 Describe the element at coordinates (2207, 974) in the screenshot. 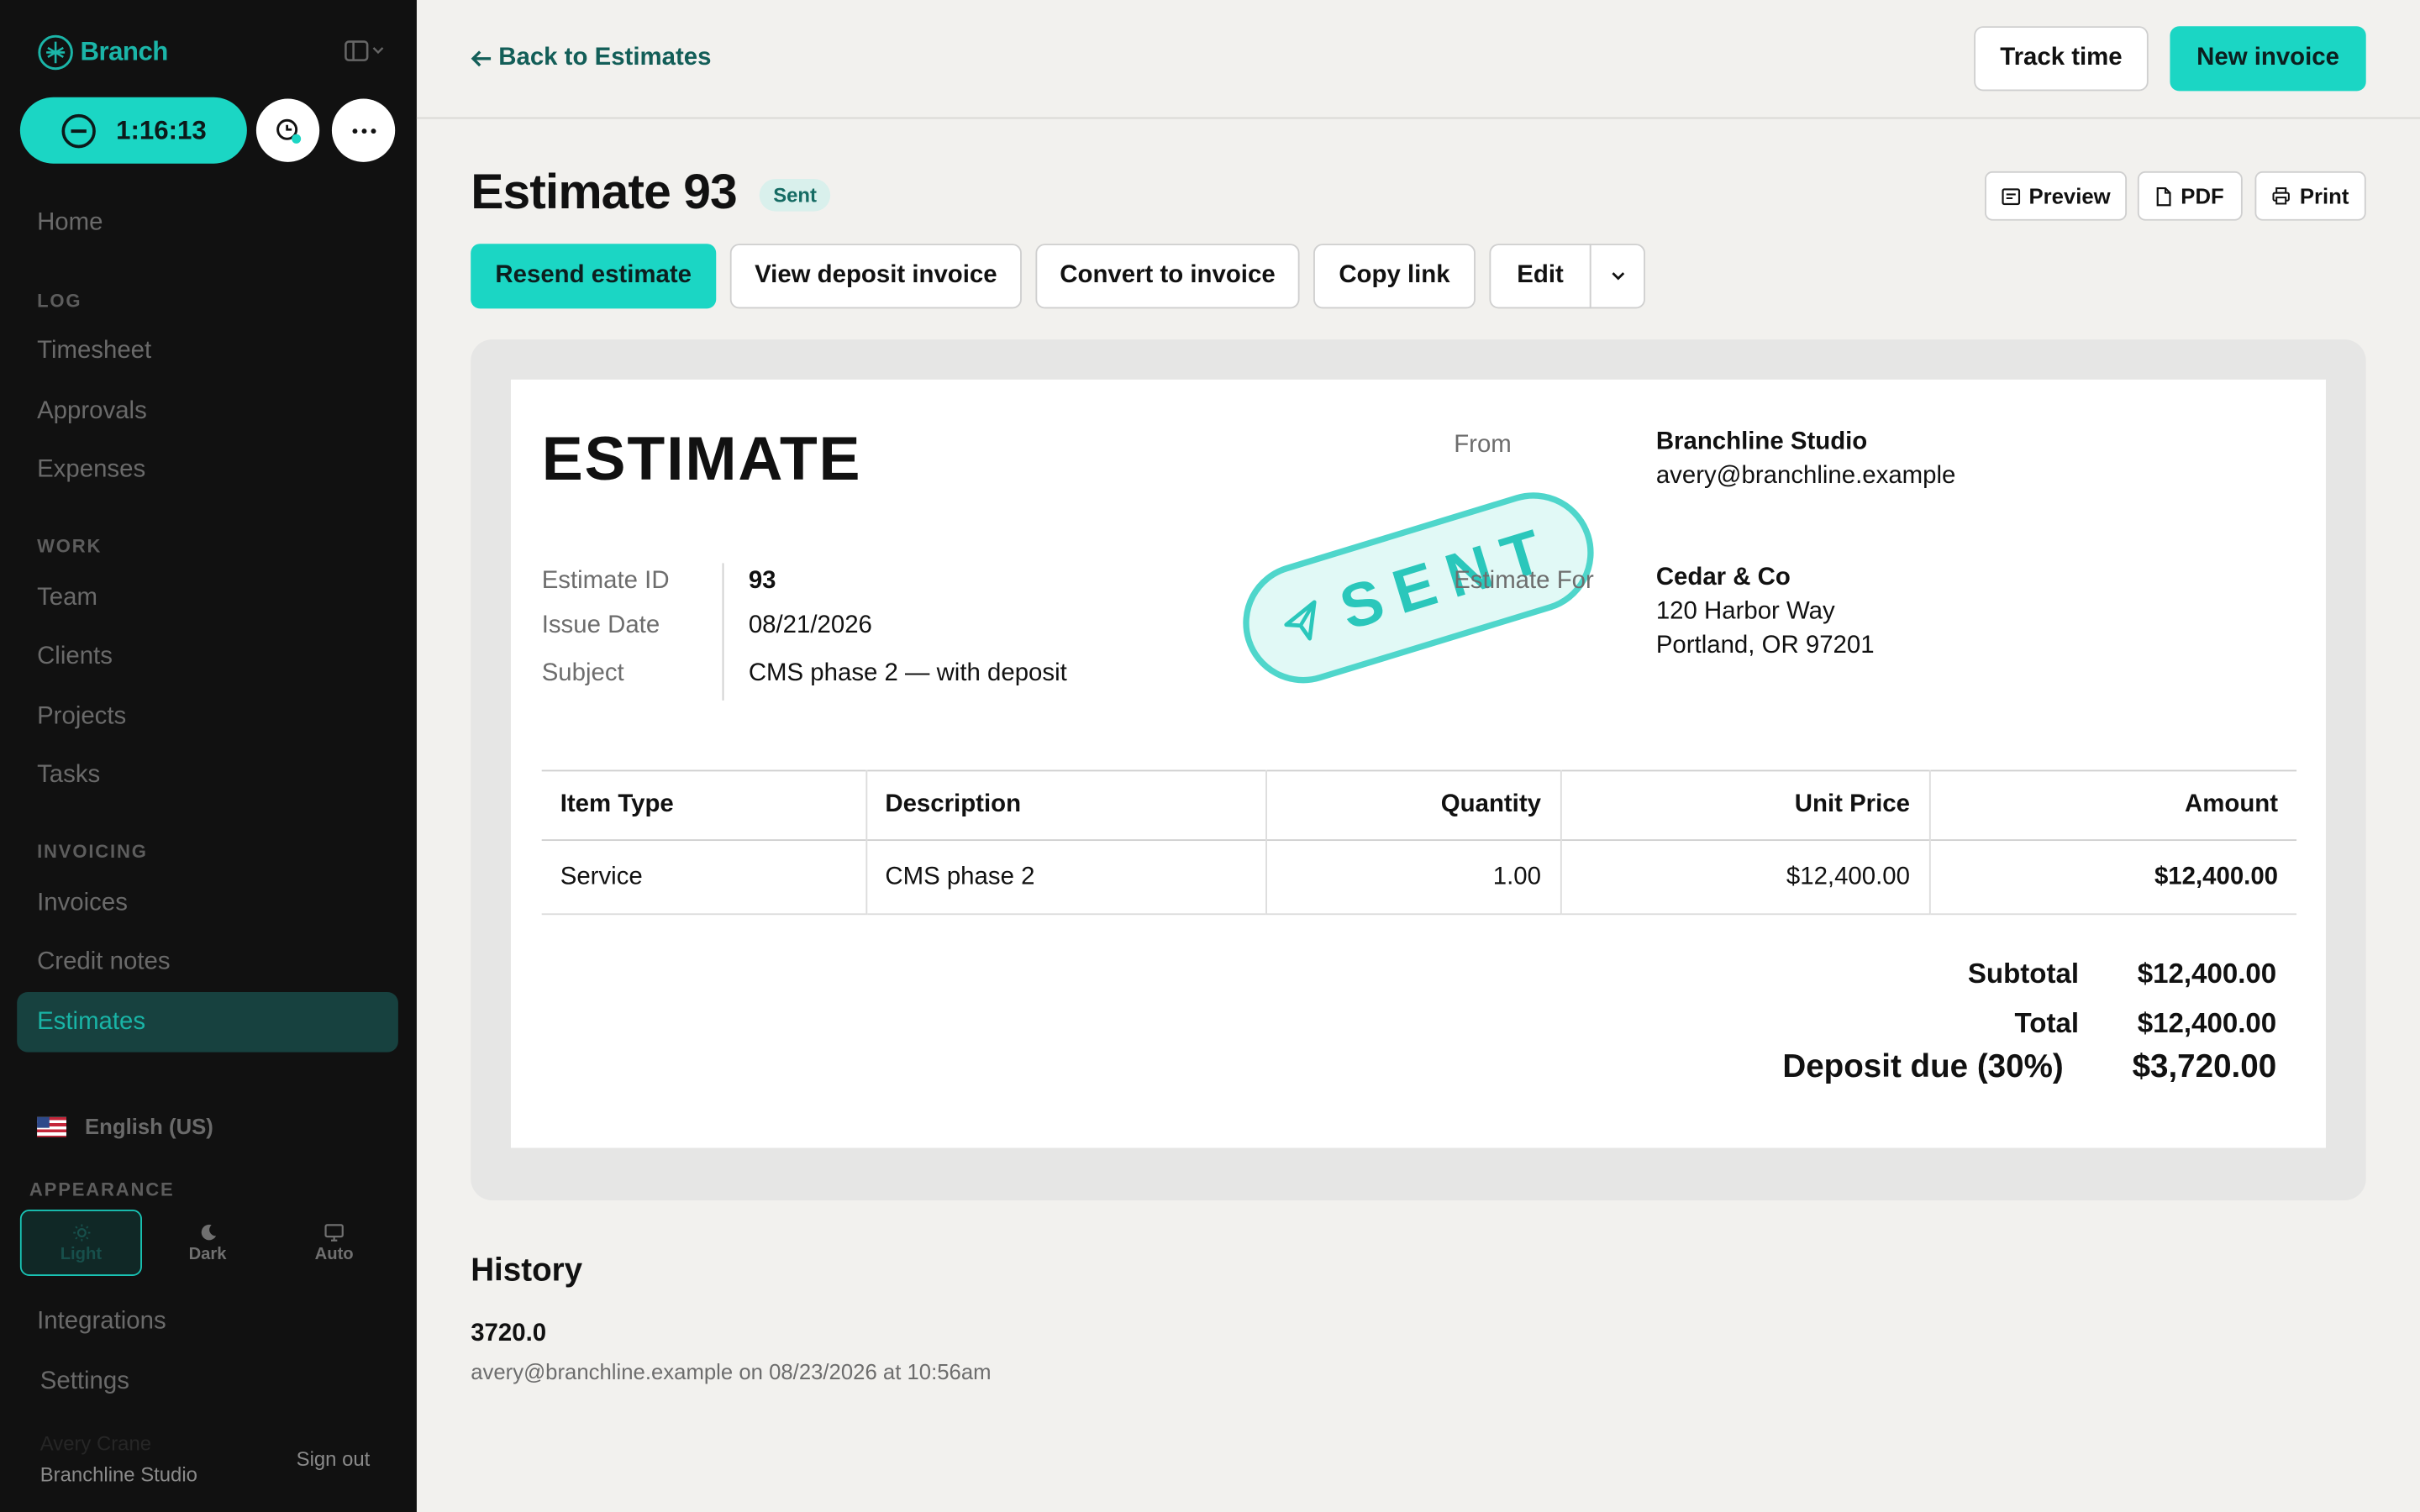

I see `subtotal-value: $12,400.00` at that location.